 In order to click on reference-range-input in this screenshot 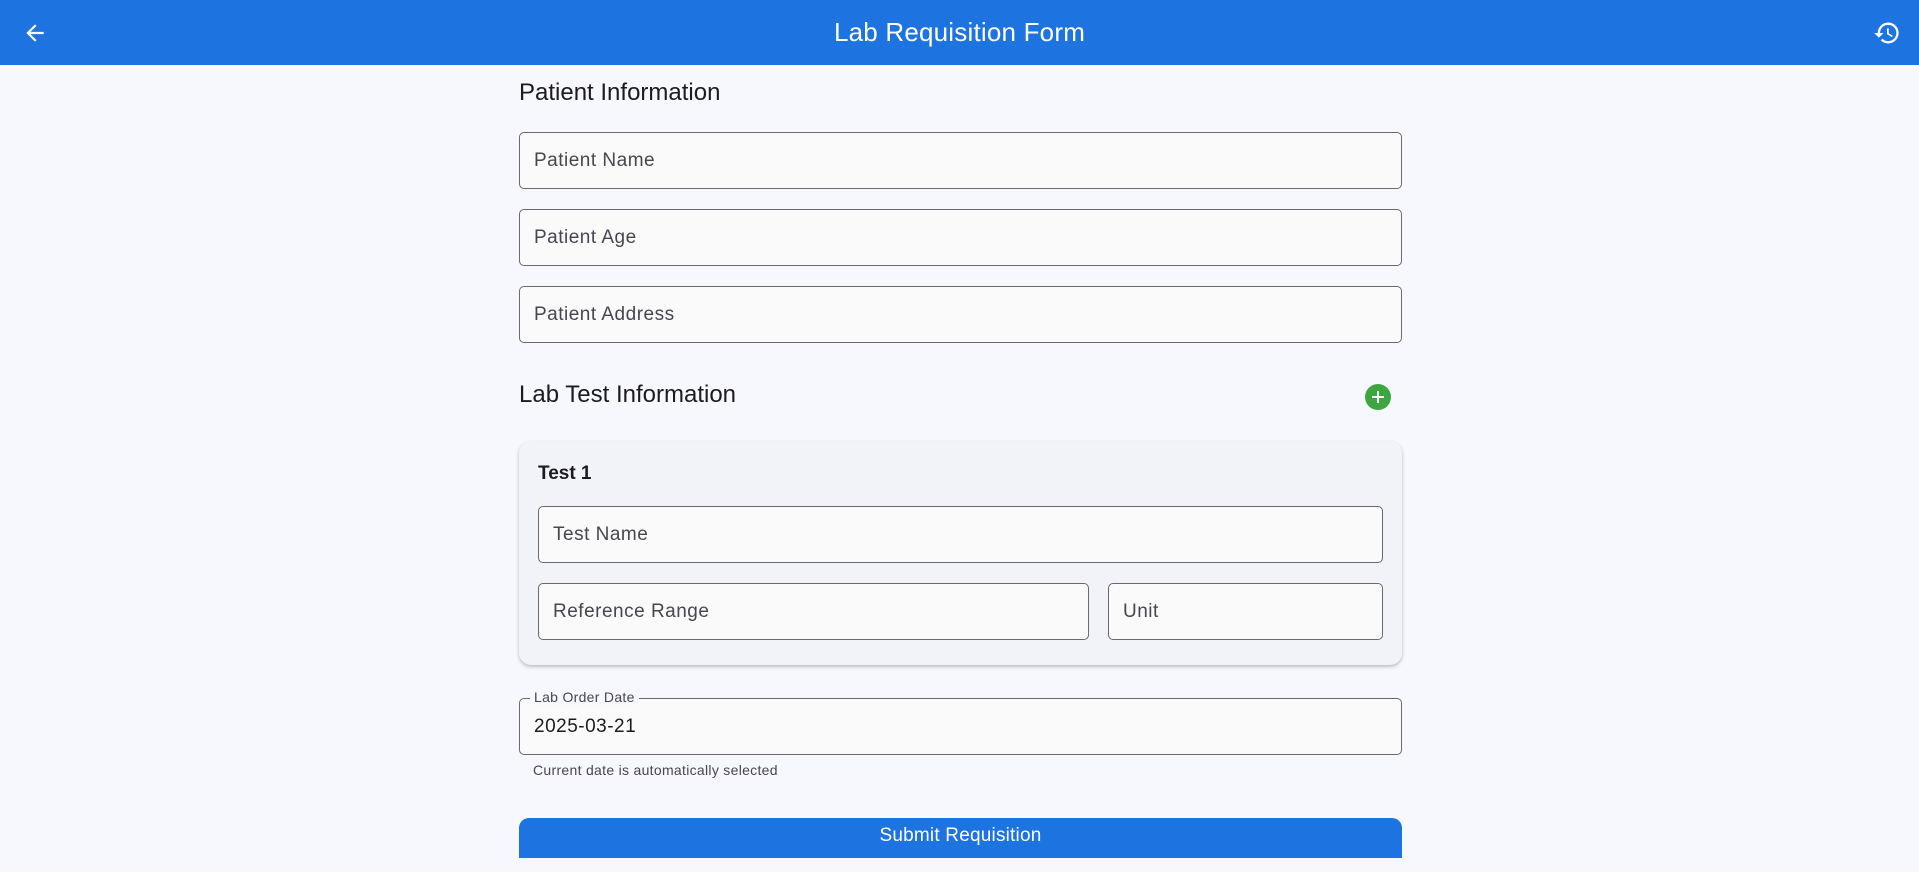, I will do `click(813, 611)`.